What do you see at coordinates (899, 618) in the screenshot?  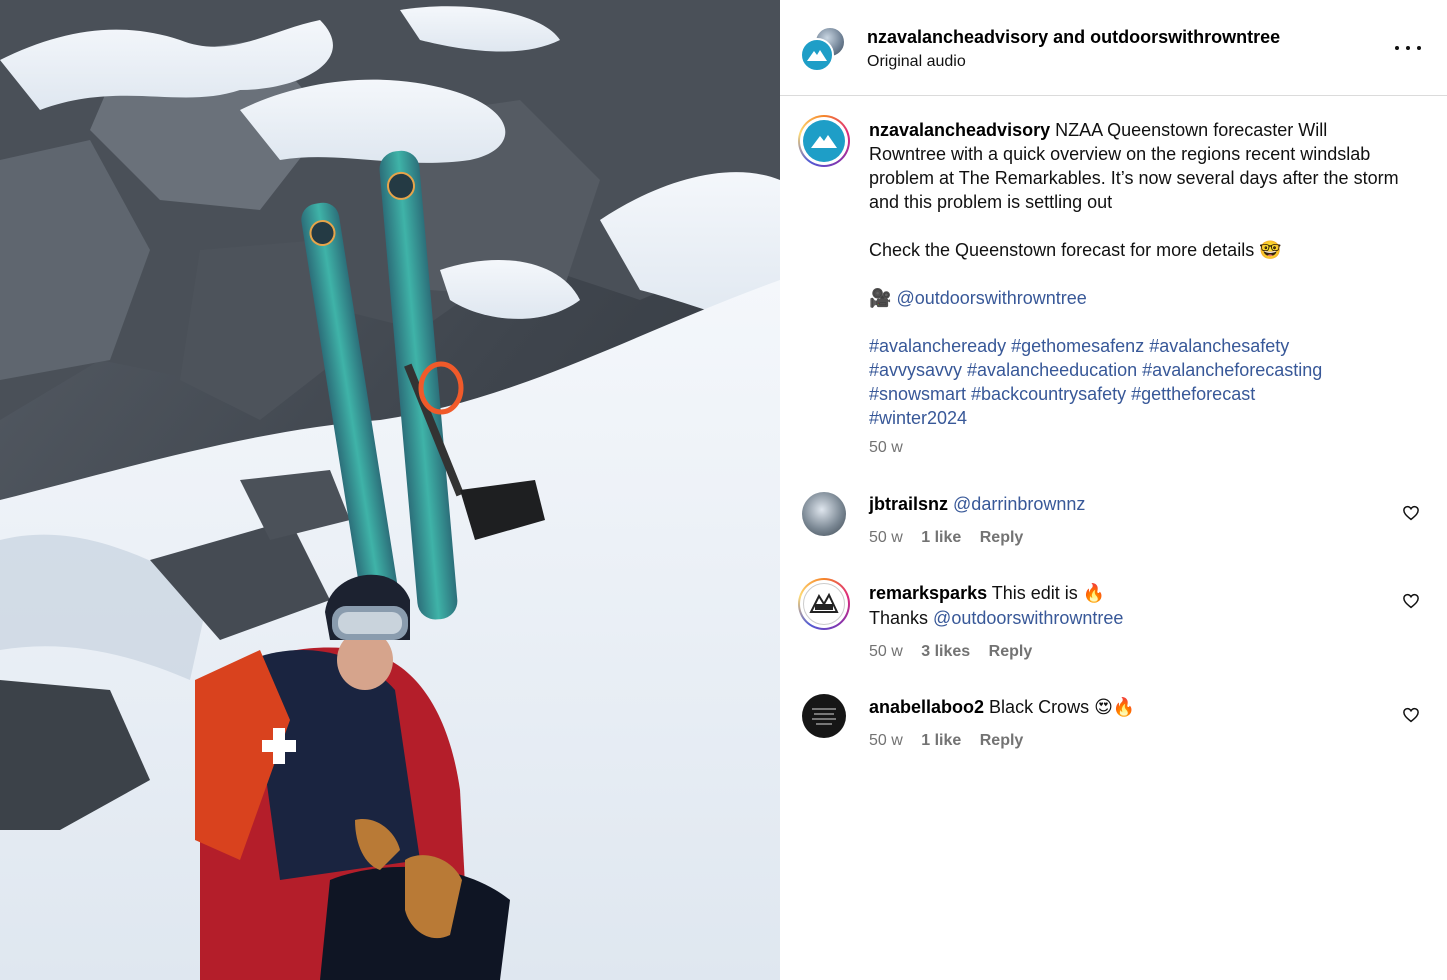 I see `comment-body: Thanks` at bounding box center [899, 618].